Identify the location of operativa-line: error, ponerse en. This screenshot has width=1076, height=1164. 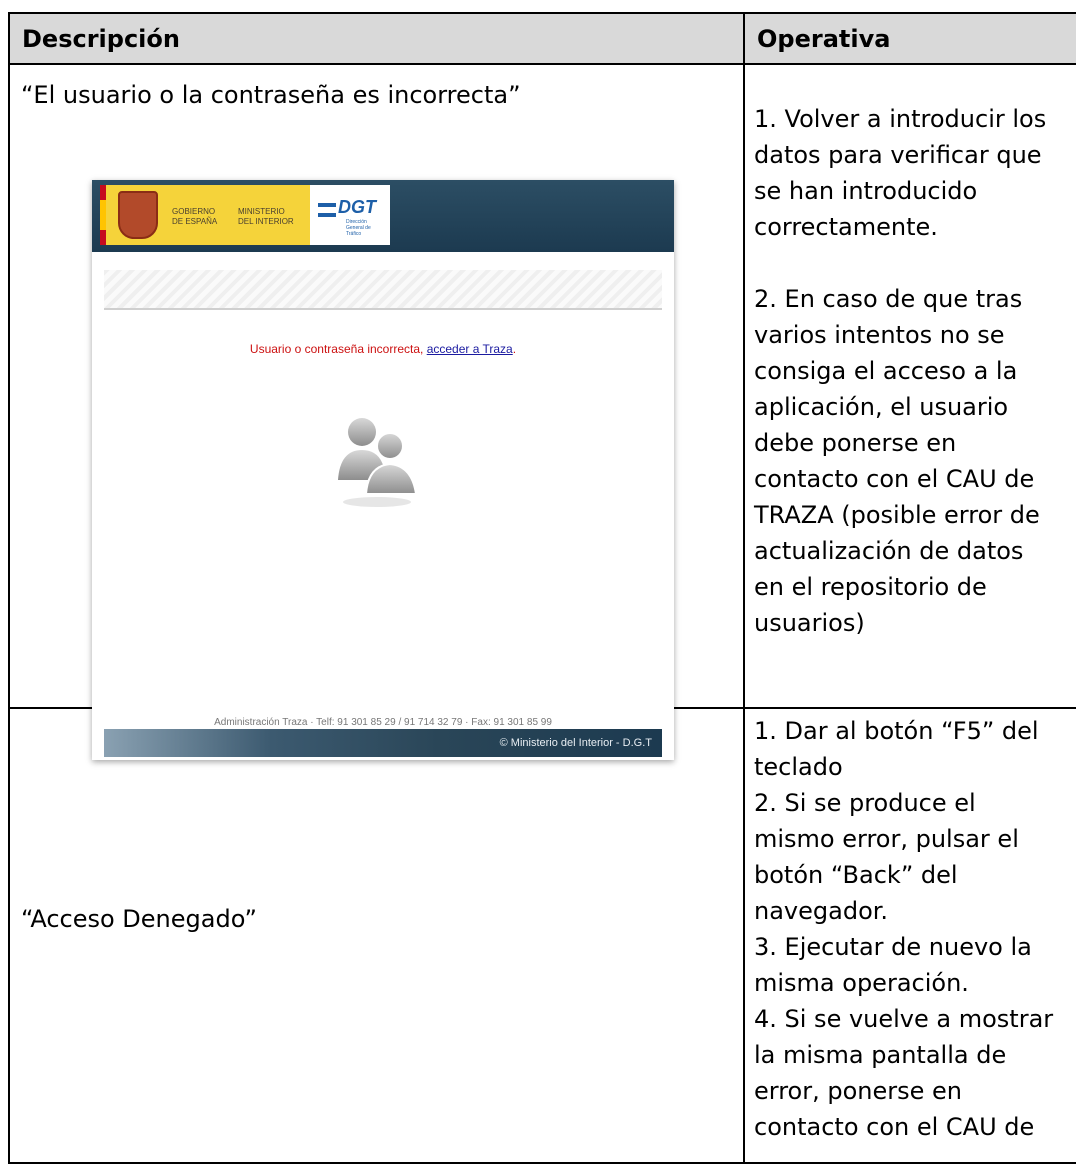
(858, 1091).